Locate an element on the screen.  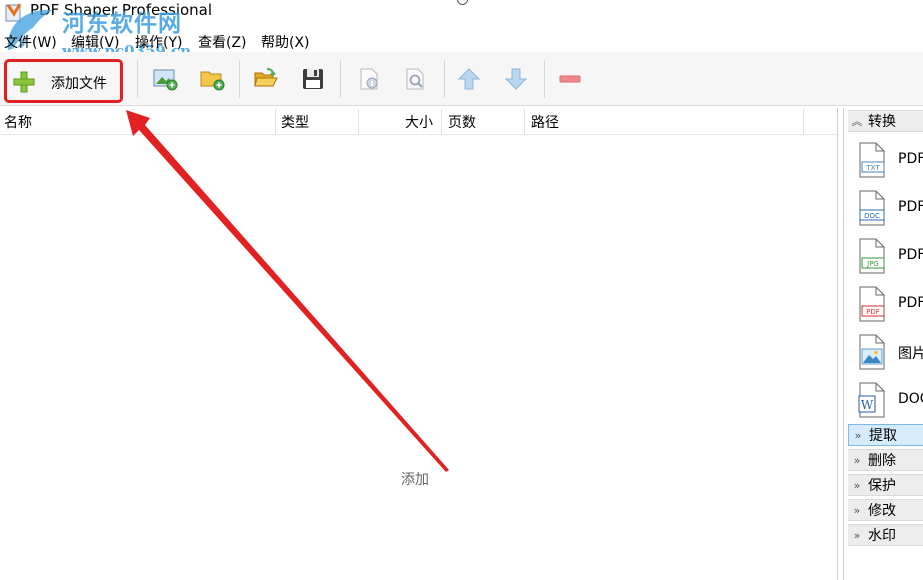
floppy-disk-icon is located at coordinates (313, 79).